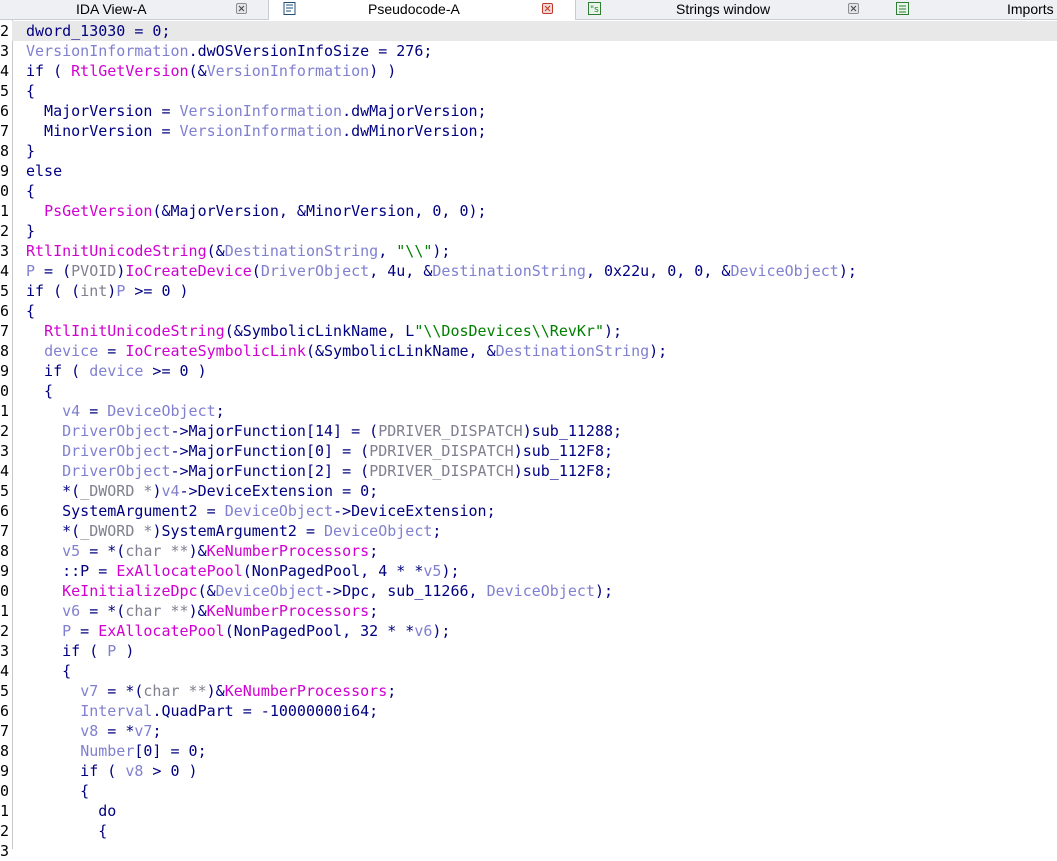 The width and height of the screenshot is (1057, 861). I want to click on code-token: =, so click(94, 411).